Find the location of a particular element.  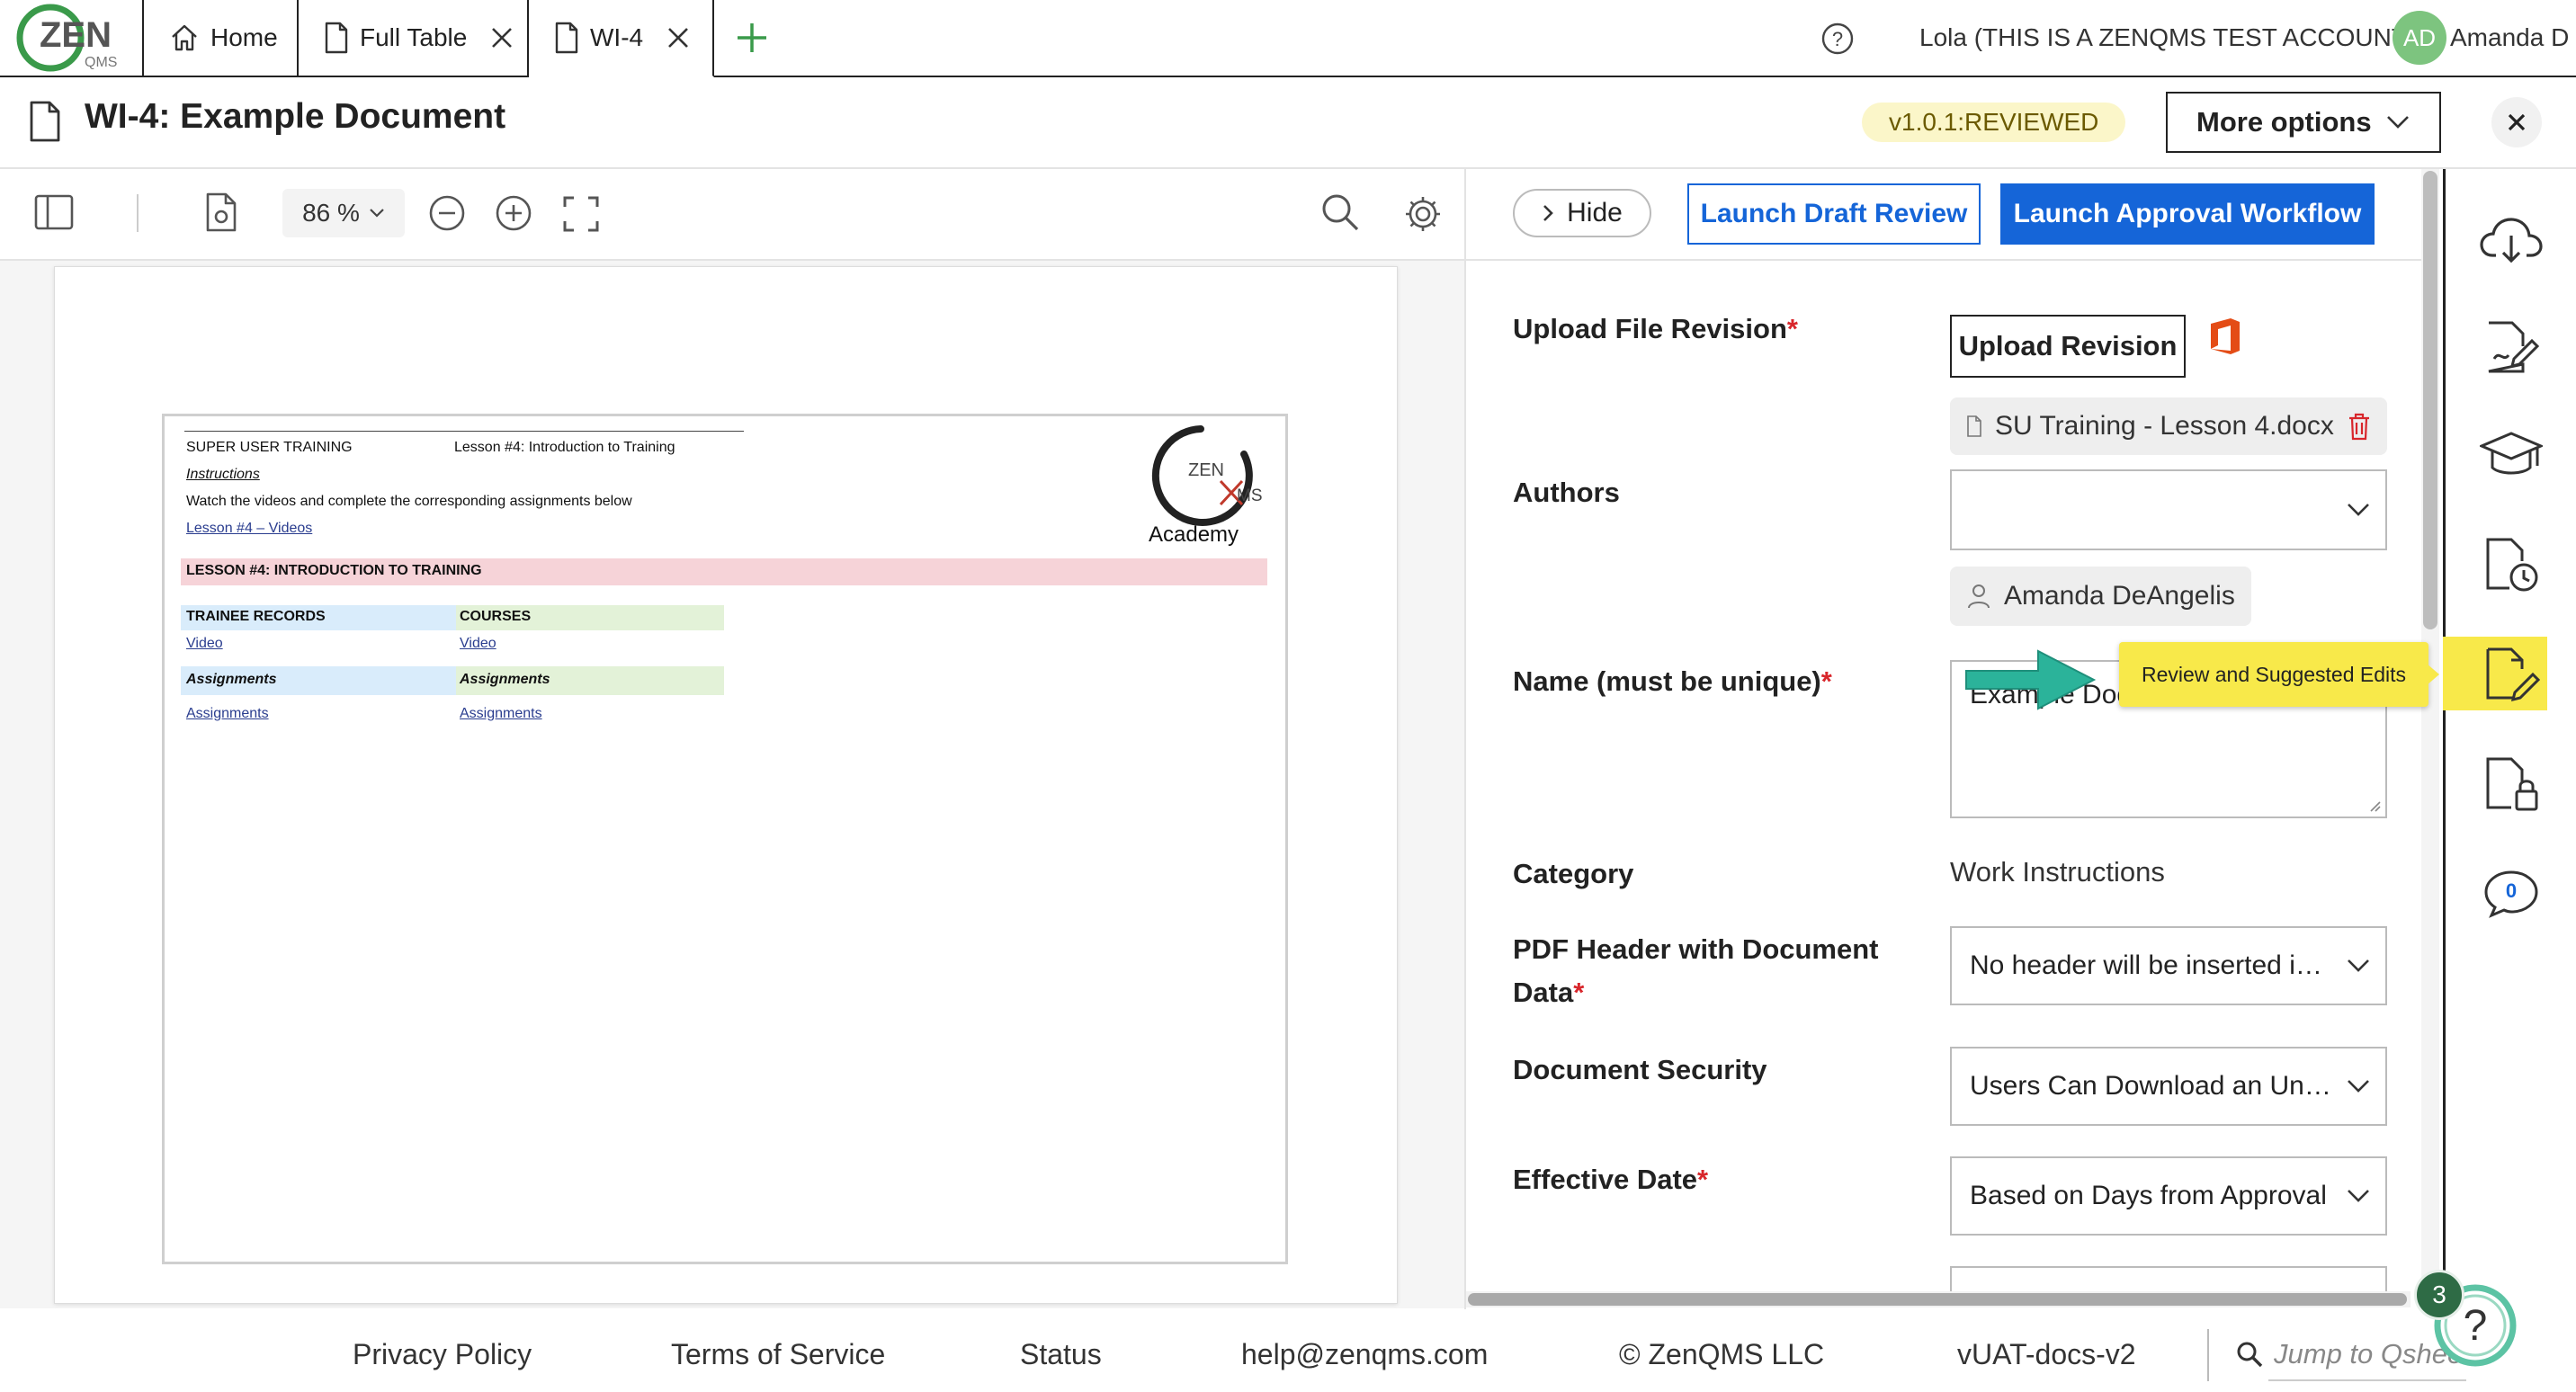

uploaded-file-chip: SU Training - Lesson 4.docx is located at coordinates (2168, 426).